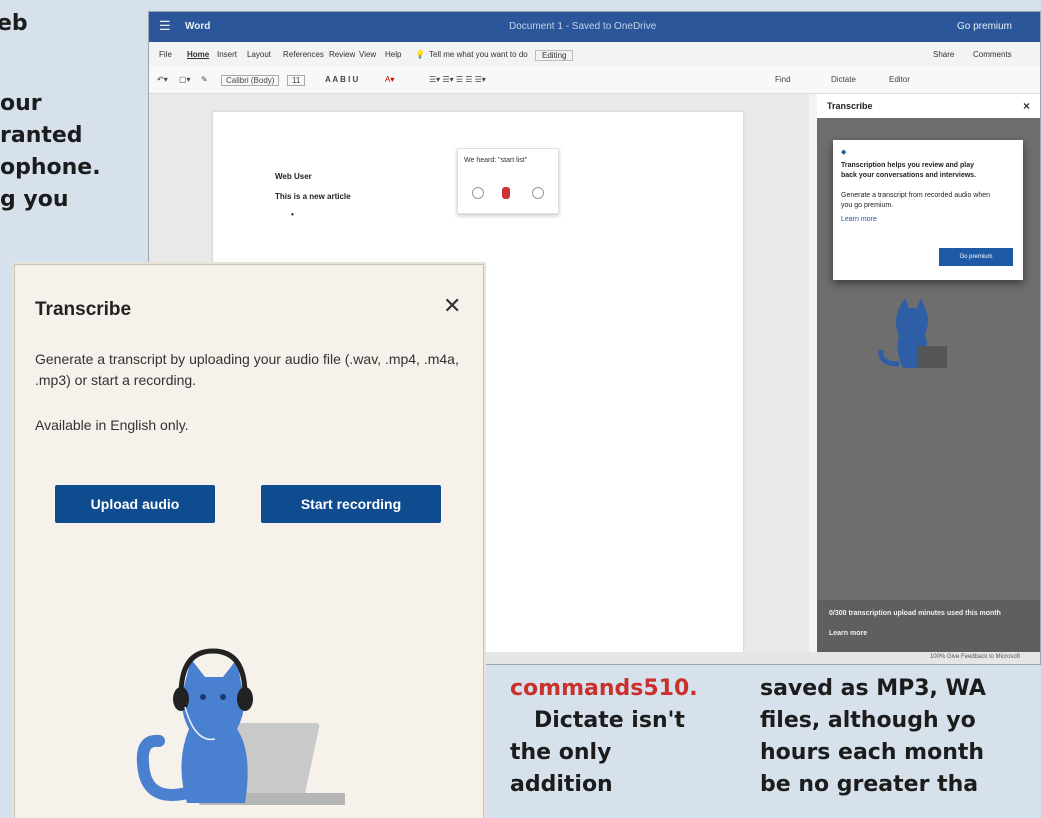 Image resolution: width=1041 pixels, height=818 pixels. Describe the element at coordinates (303, 54) in the screenshot. I see `tab-references: References` at that location.